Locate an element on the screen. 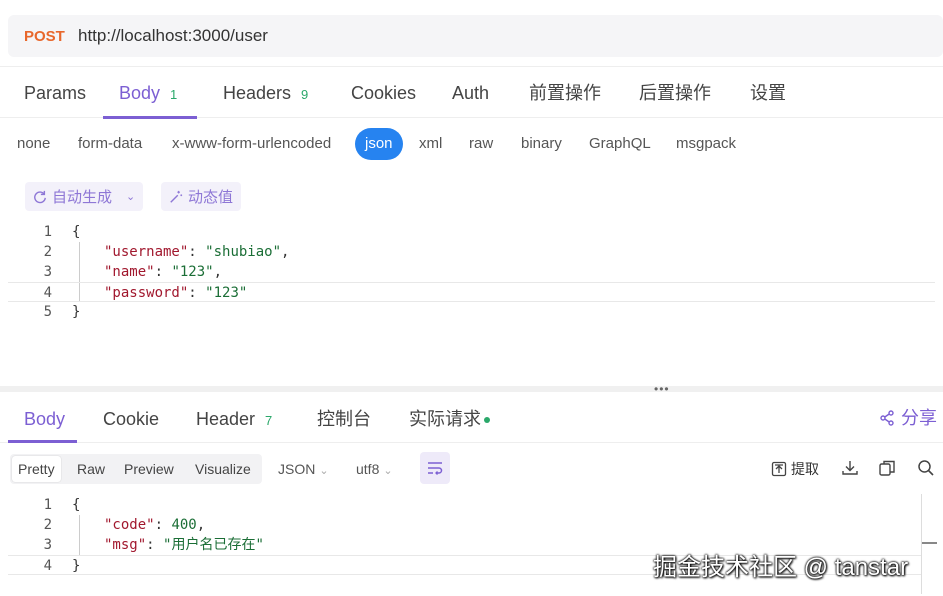 This screenshot has width=943, height=596. line-number: 5 is located at coordinates (47, 312).